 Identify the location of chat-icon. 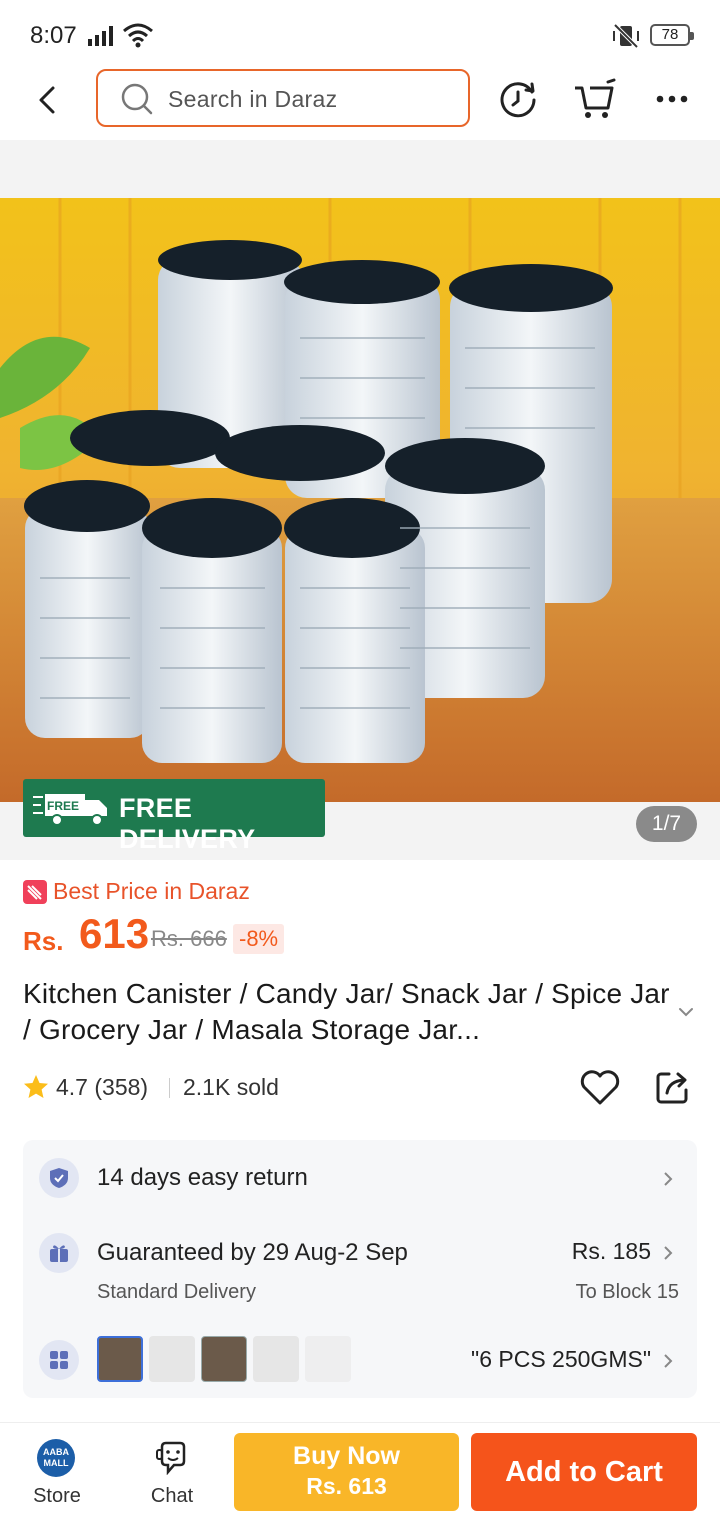
(171, 1458).